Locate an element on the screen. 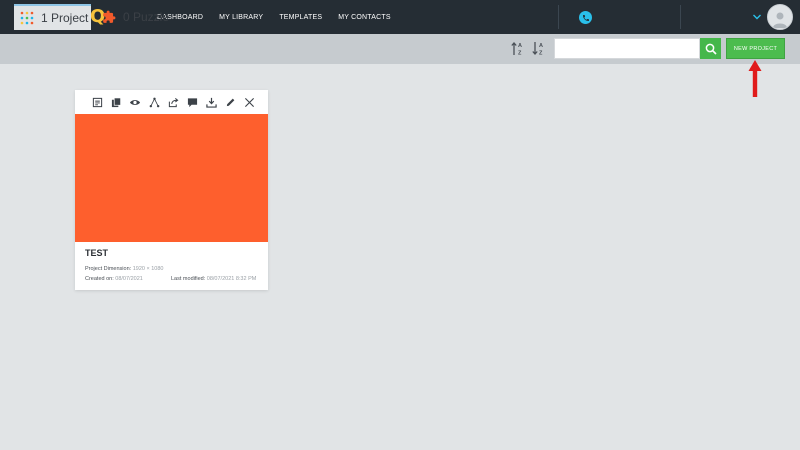 The width and height of the screenshot is (800, 450). modified-label: Last modified: is located at coordinates (188, 279).